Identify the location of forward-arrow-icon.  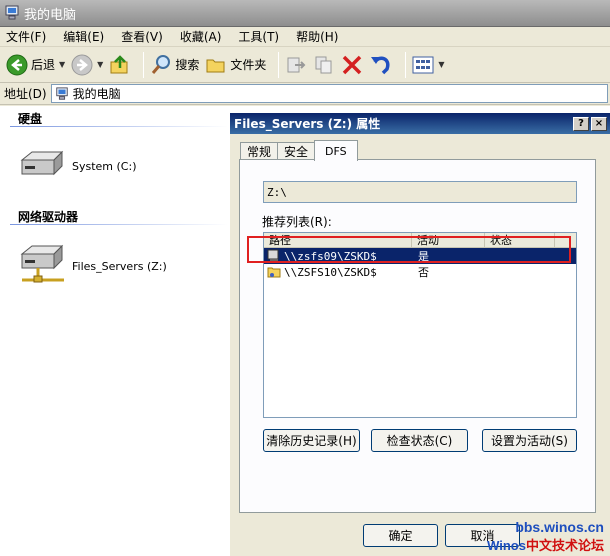
(82, 64).